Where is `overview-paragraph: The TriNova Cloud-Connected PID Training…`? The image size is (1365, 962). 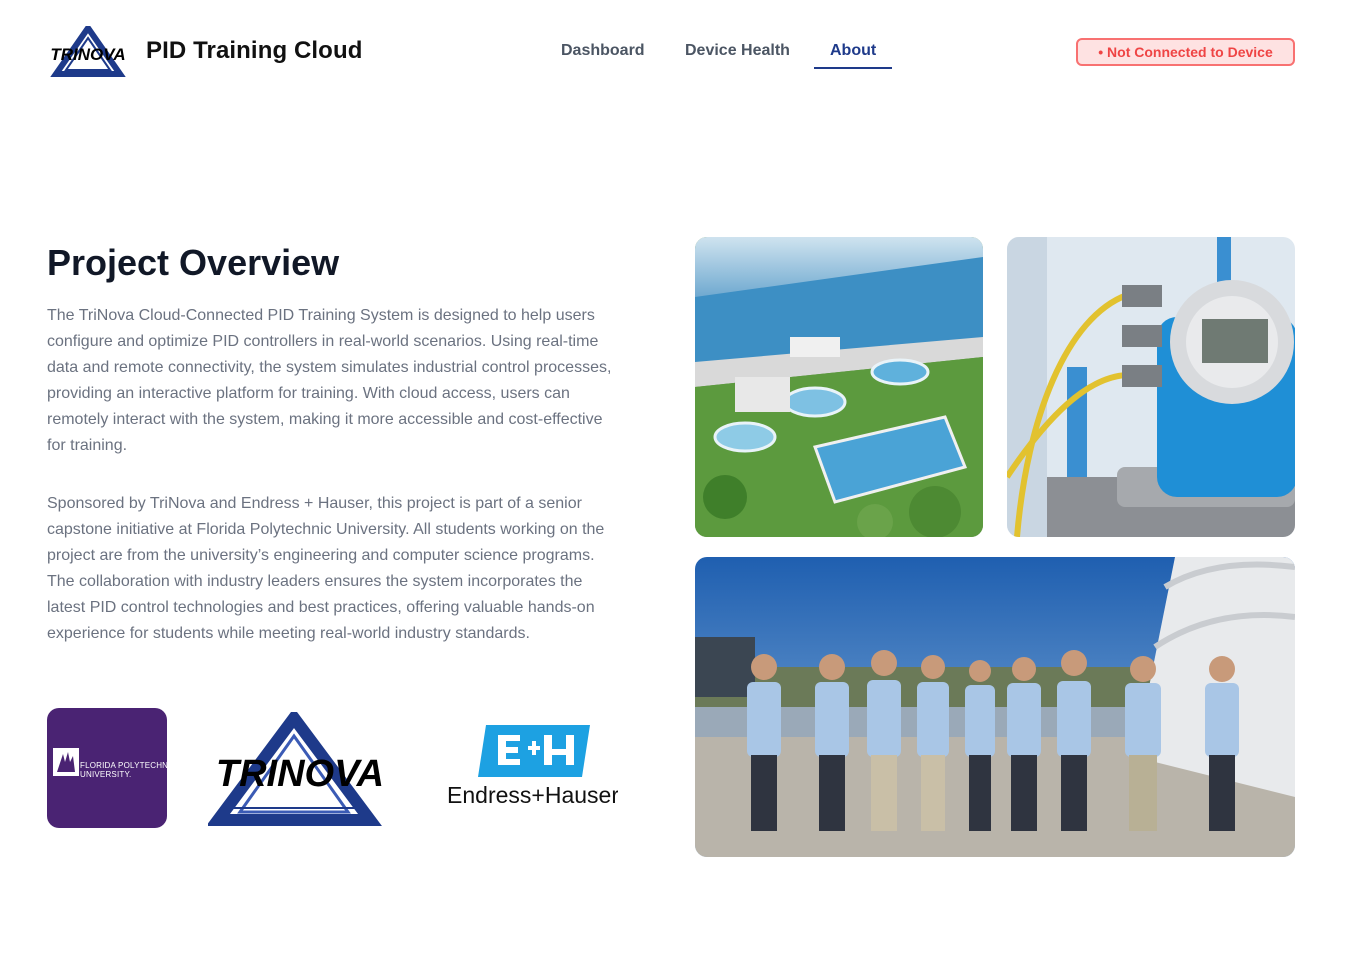
overview-paragraph: The TriNova Cloud-Connected PID Training… is located at coordinates (329, 380).